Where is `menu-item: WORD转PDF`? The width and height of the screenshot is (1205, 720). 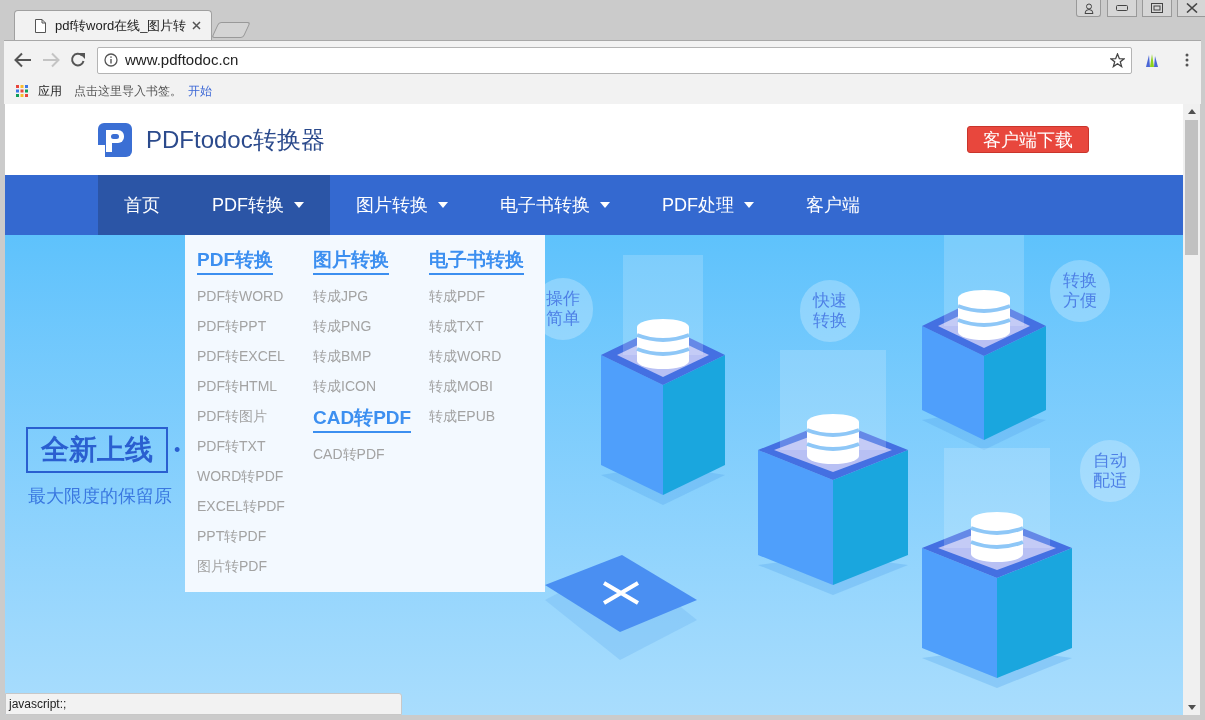
menu-item: WORD转PDF is located at coordinates (240, 476).